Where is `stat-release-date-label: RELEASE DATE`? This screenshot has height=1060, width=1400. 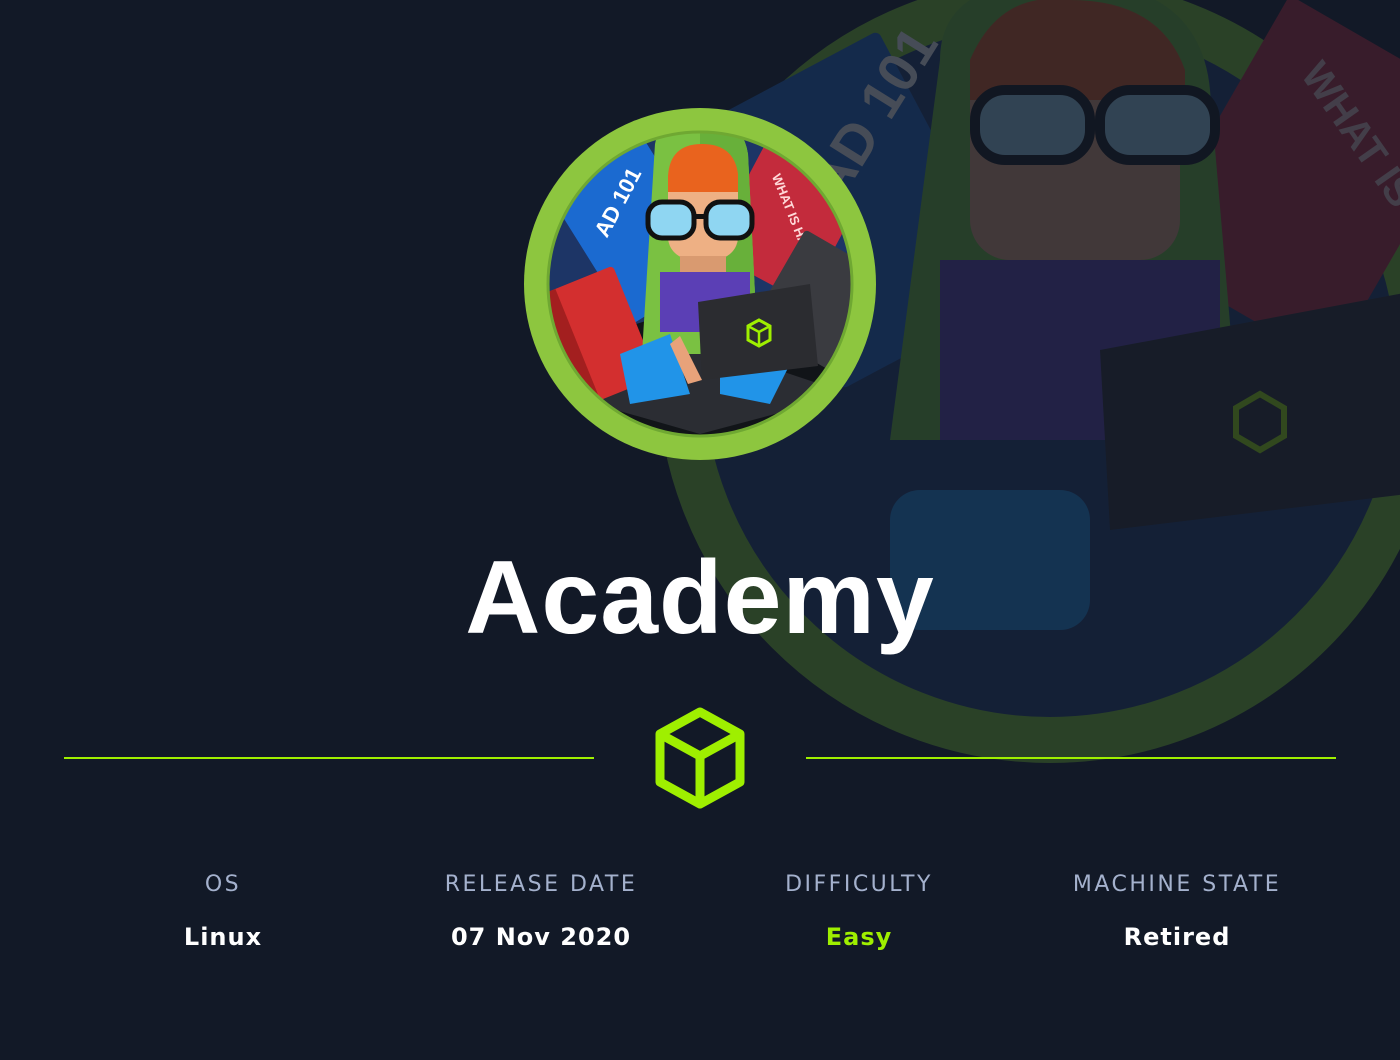 stat-release-date-label: RELEASE DATE is located at coordinates (541, 884).